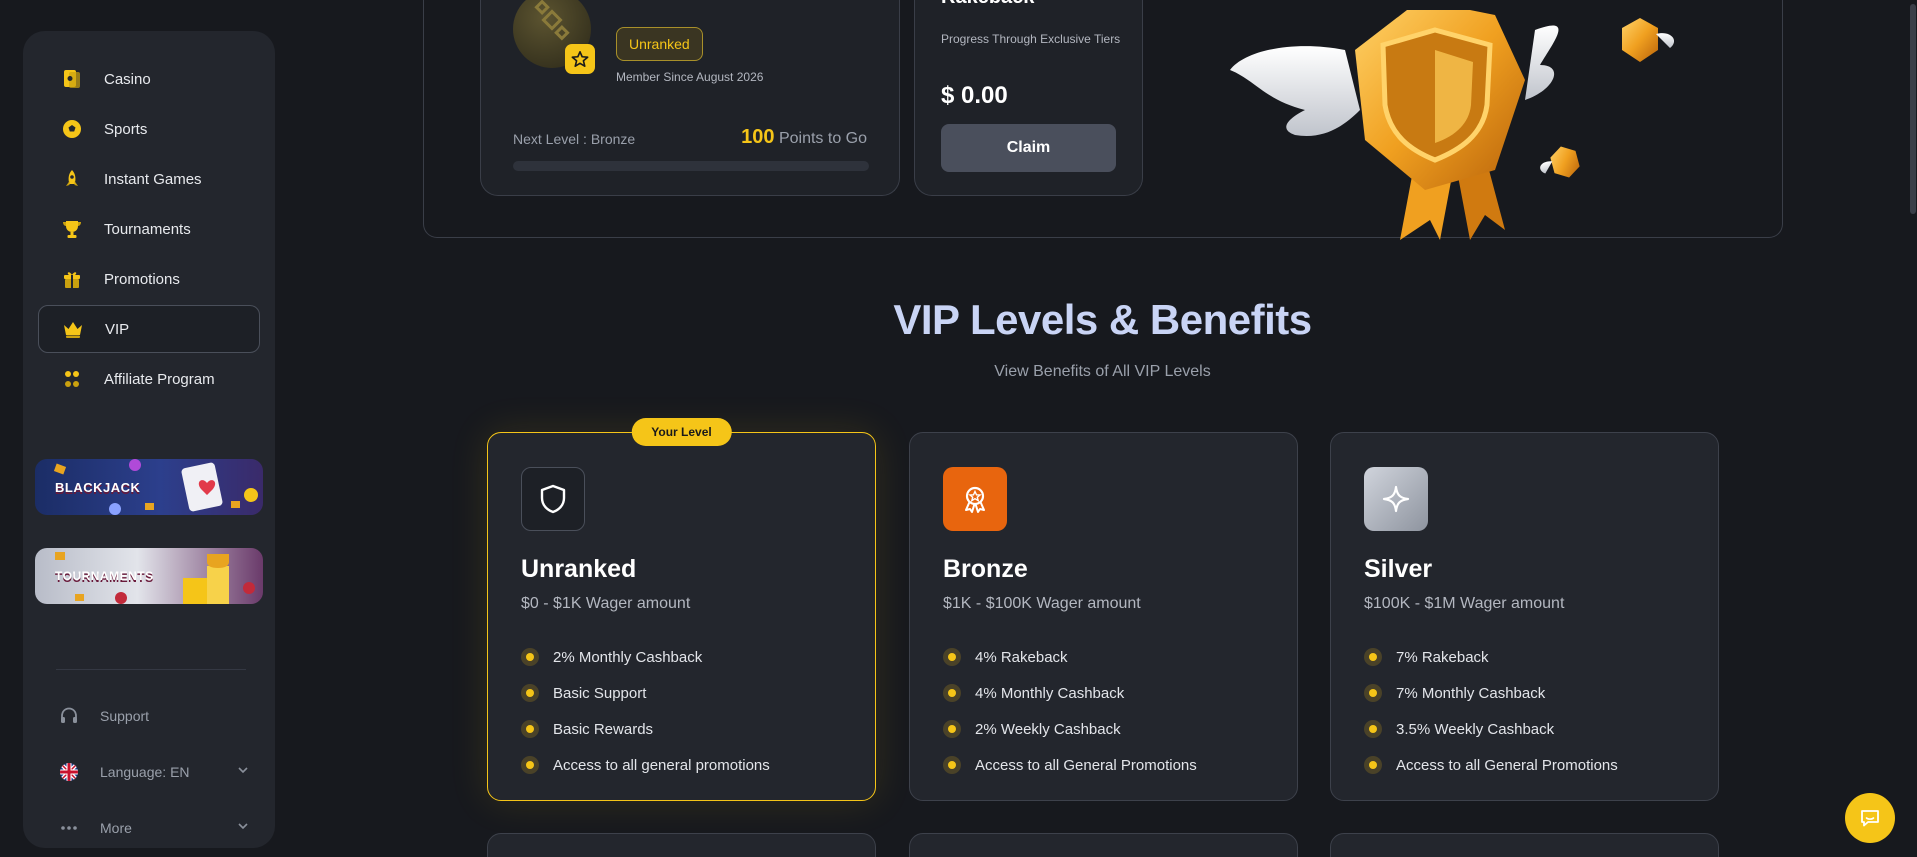  I want to click on page-scrollbar, so click(1913, 428).